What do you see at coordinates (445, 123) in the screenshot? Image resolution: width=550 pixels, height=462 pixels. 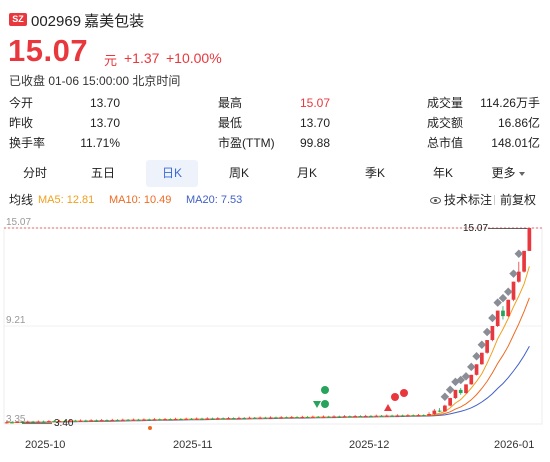 I see `stat-label-turnover-amount: 成交额` at bounding box center [445, 123].